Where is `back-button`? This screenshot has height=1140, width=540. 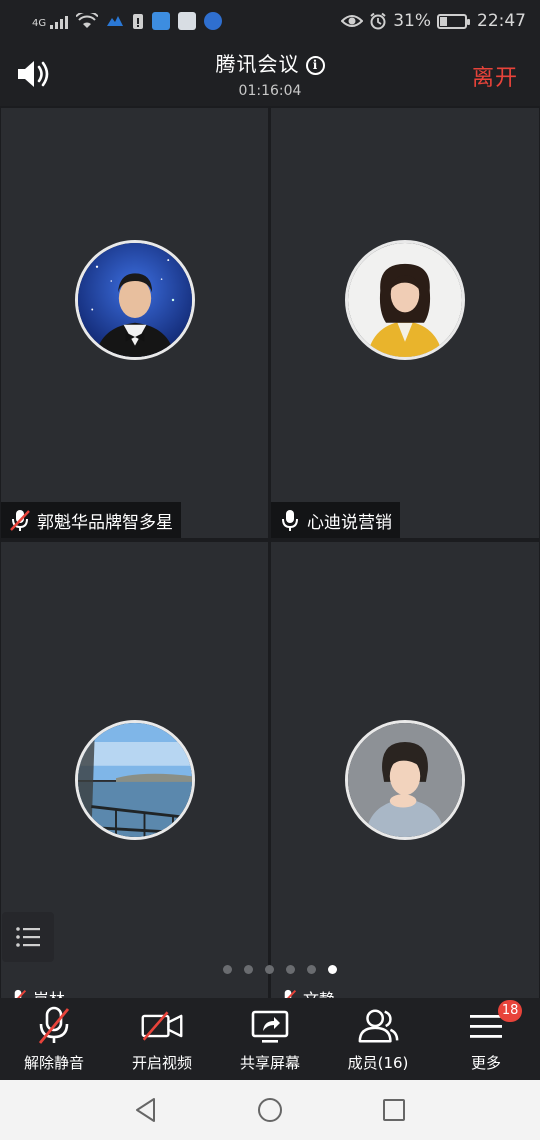 back-button is located at coordinates (146, 1110).